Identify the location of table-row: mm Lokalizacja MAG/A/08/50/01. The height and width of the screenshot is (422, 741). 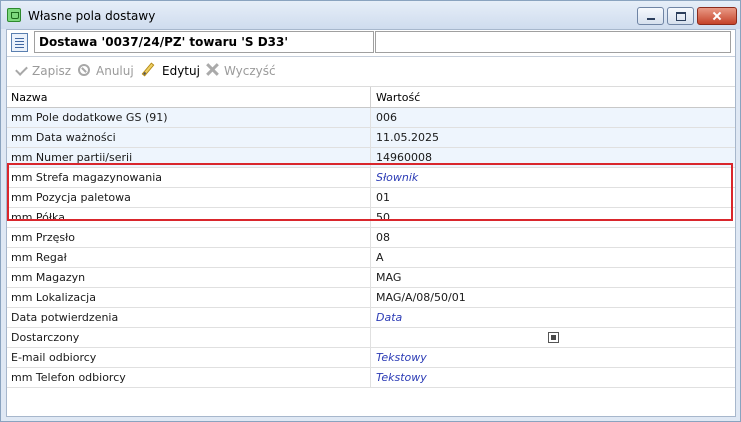
(371, 298).